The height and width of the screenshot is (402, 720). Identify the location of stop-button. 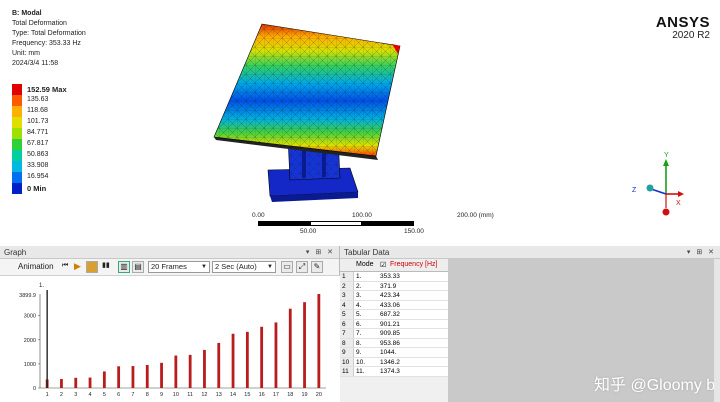
(92, 267).